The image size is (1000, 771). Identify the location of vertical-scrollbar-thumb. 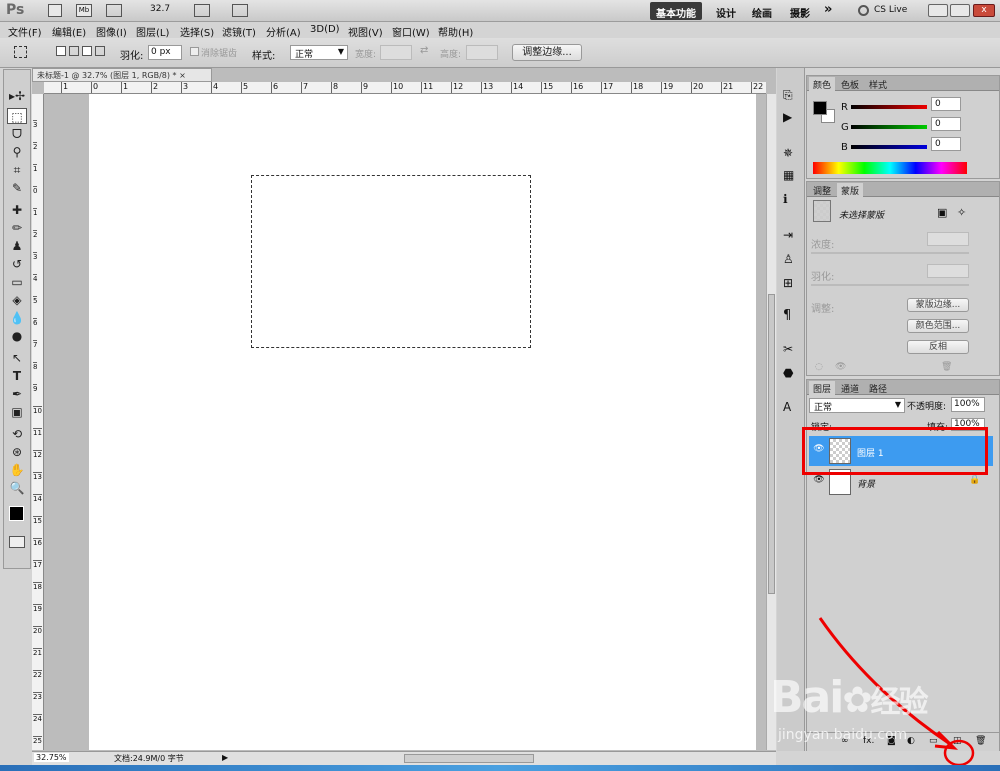
(771, 444).